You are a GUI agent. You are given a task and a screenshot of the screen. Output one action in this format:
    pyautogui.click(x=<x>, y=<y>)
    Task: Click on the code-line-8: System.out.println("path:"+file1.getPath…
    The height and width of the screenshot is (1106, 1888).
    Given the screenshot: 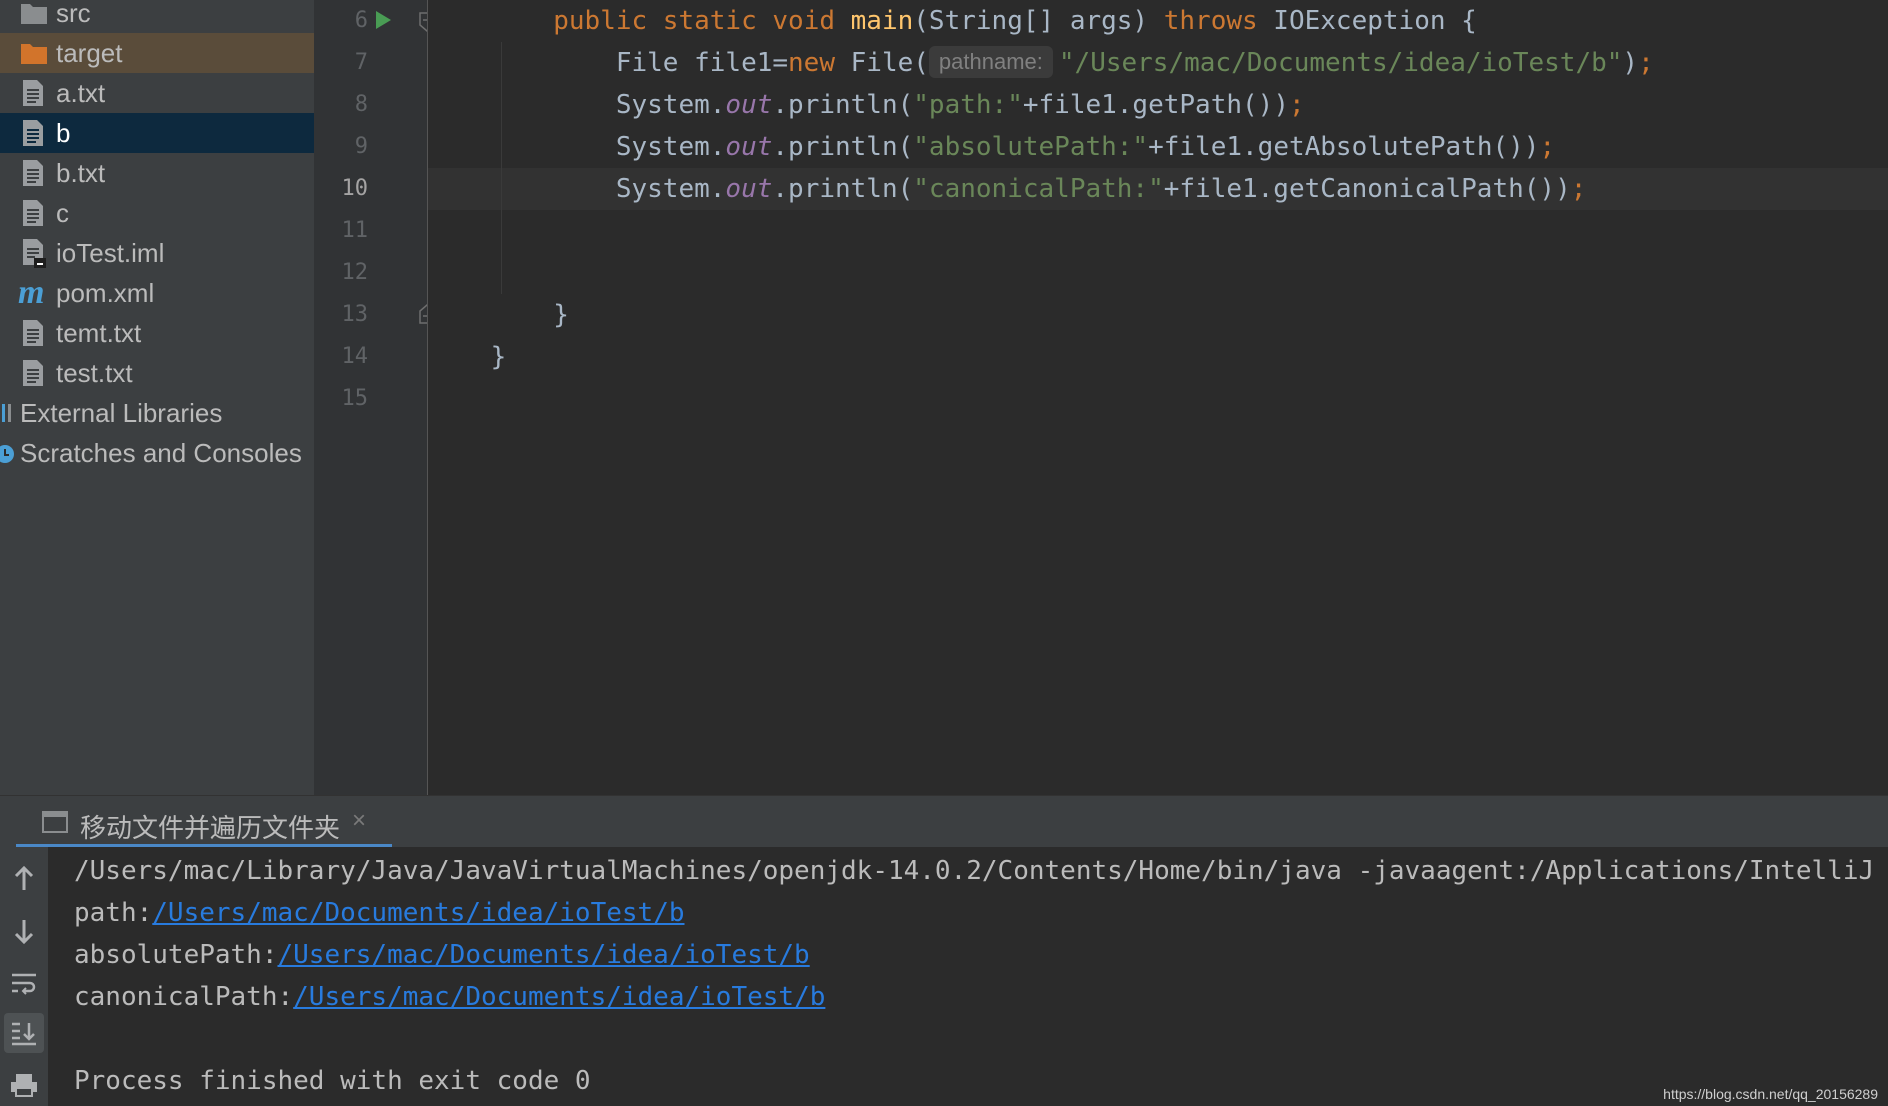 What is the action you would take?
    pyautogui.click(x=1158, y=105)
    